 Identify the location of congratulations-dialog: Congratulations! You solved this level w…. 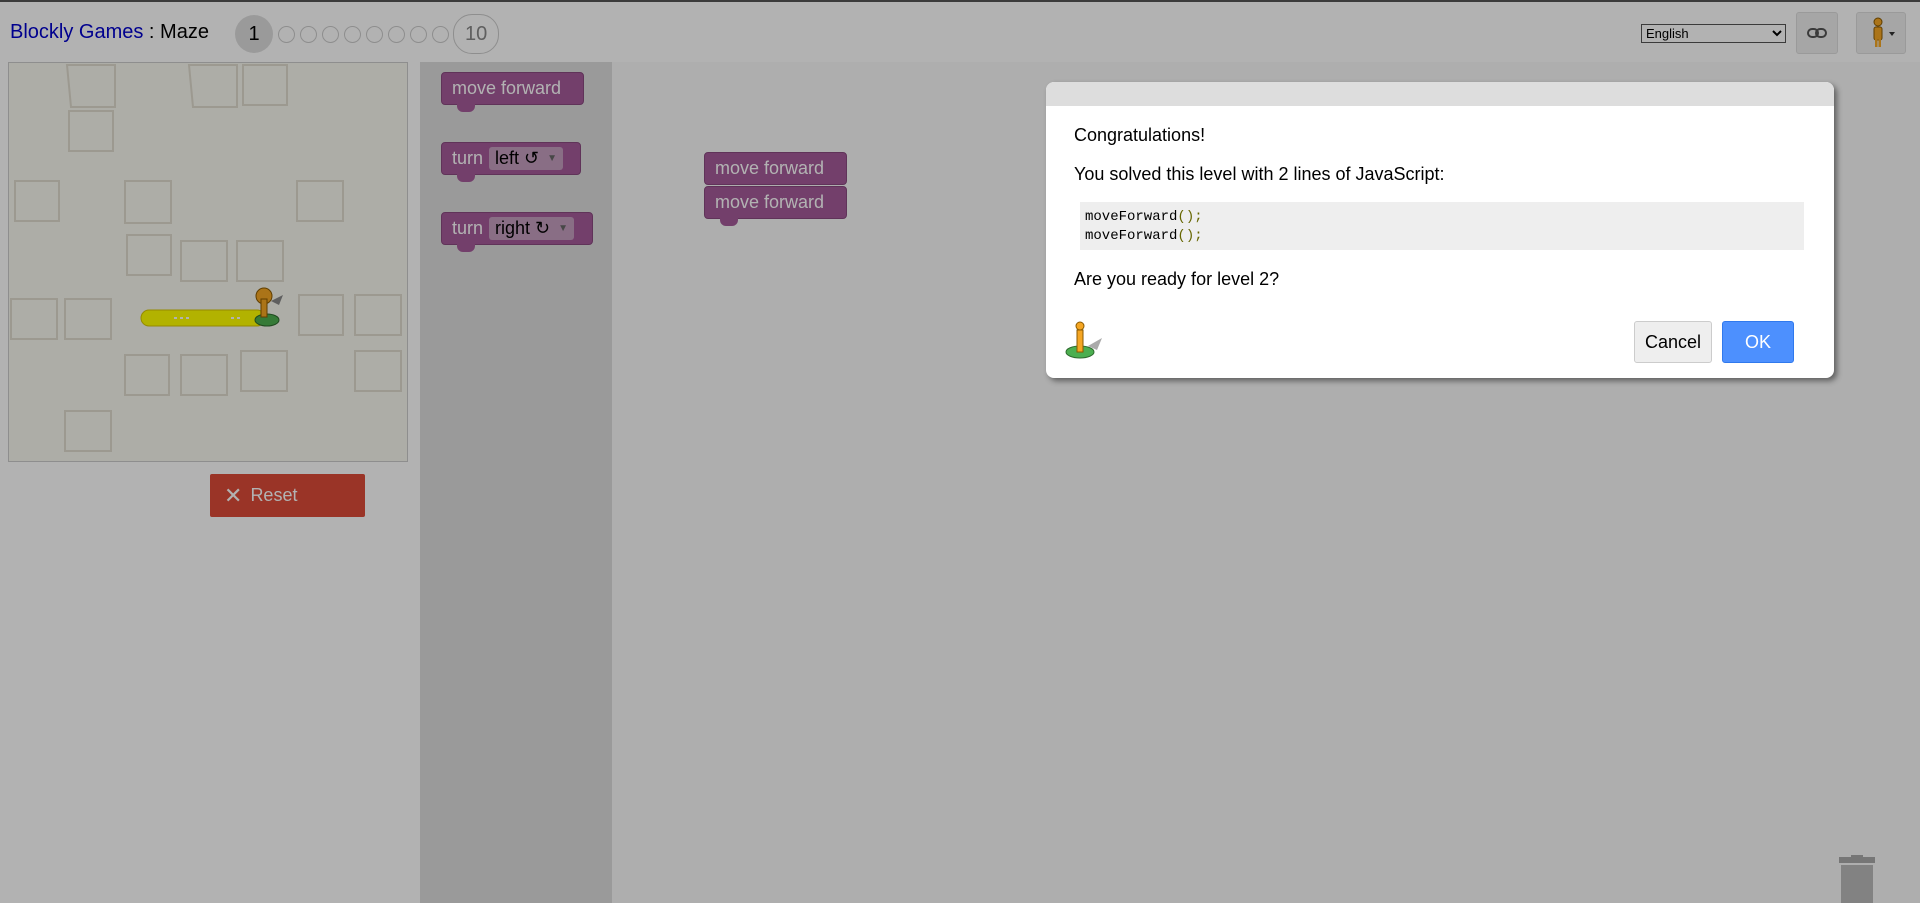
(1440, 230).